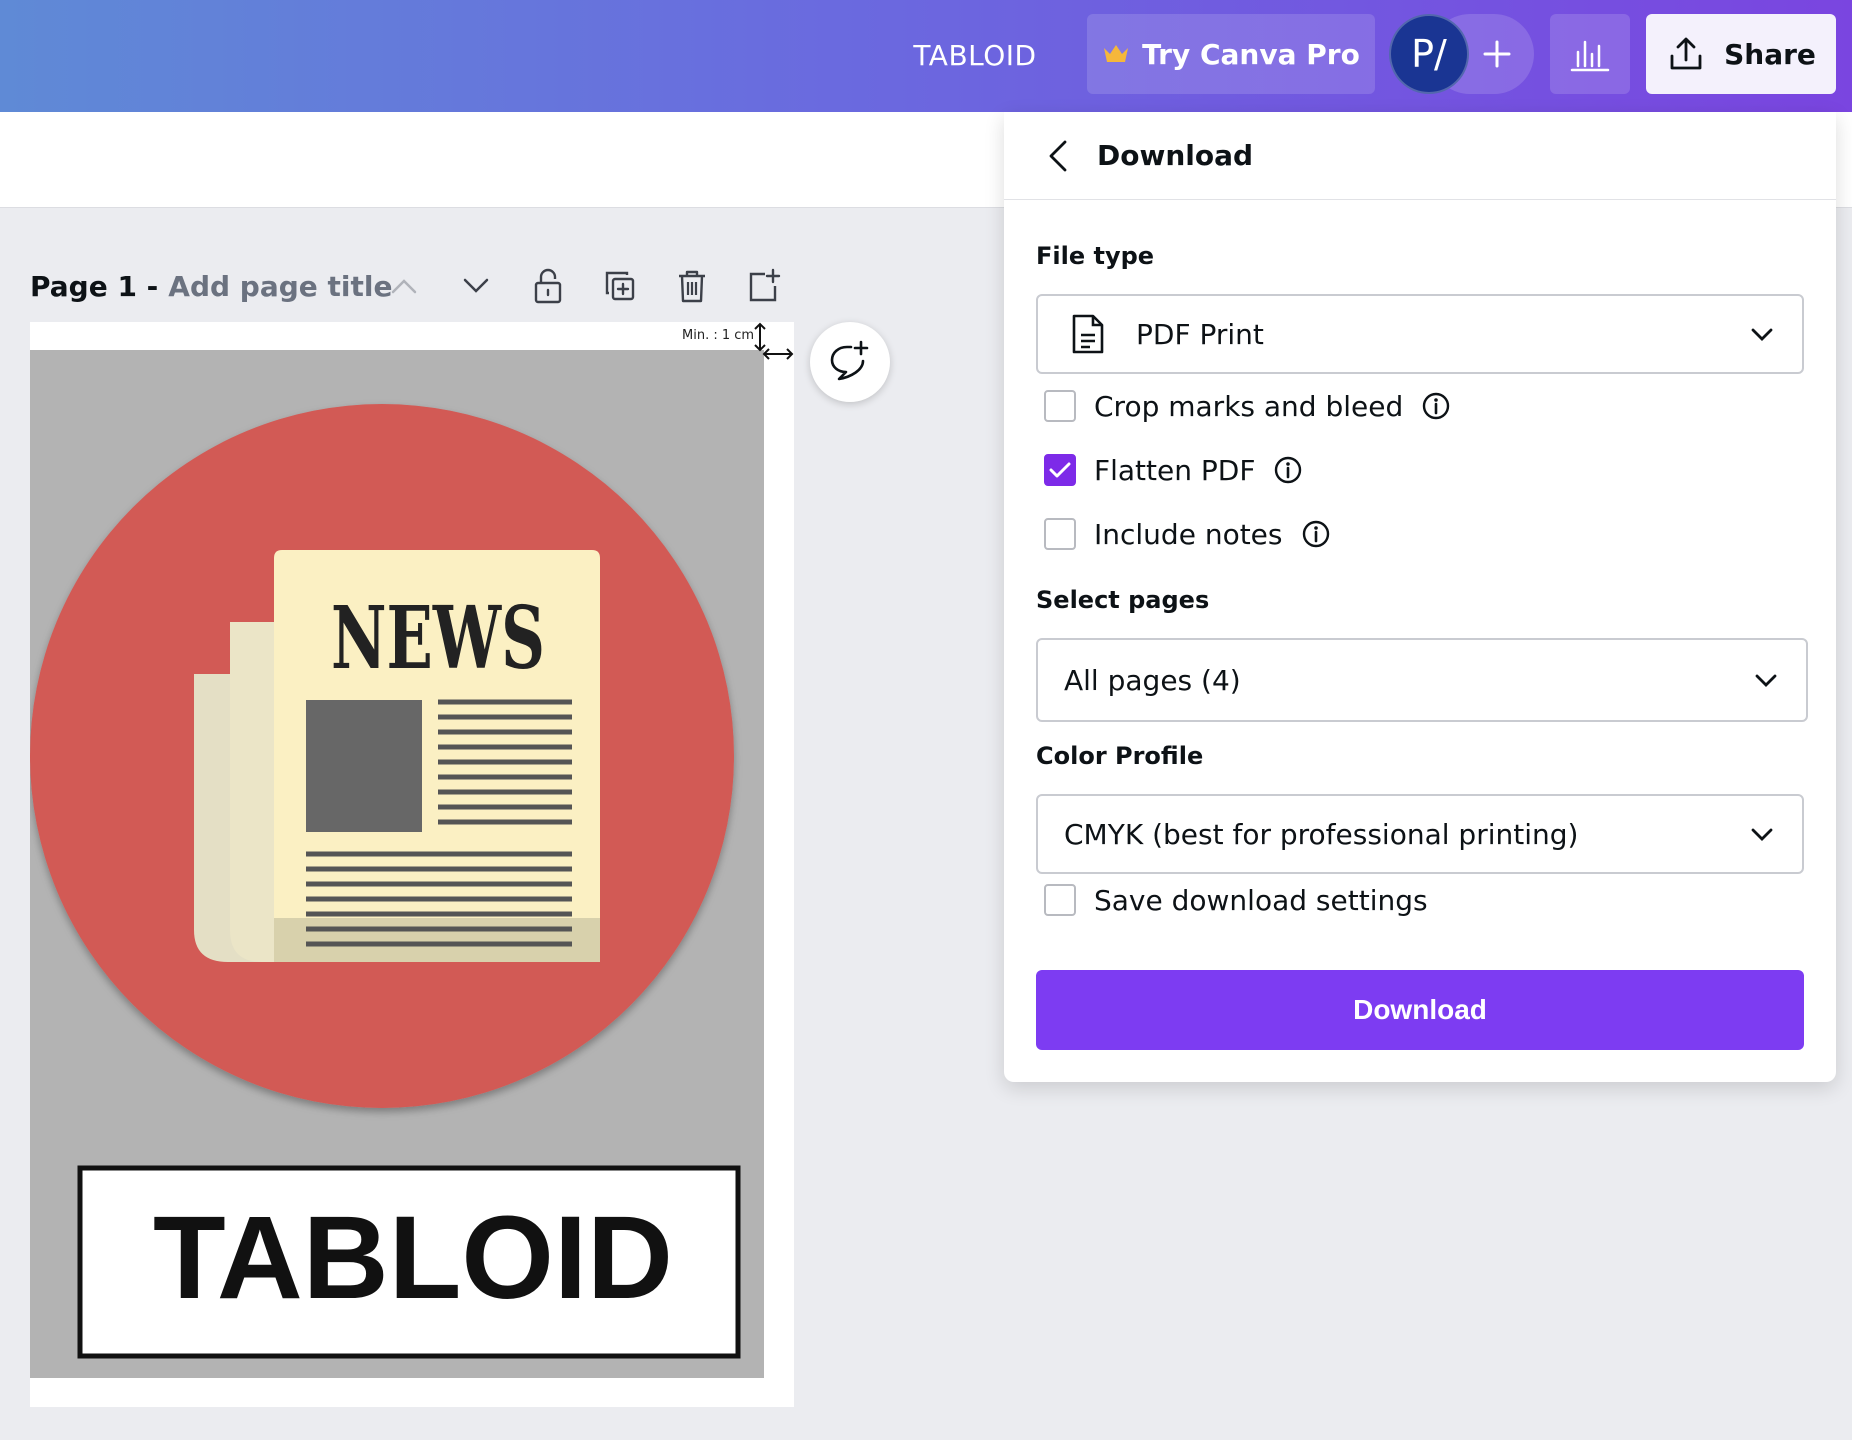 This screenshot has height=1440, width=1852. What do you see at coordinates (1770, 54) in the screenshot?
I see `share-label: Share` at bounding box center [1770, 54].